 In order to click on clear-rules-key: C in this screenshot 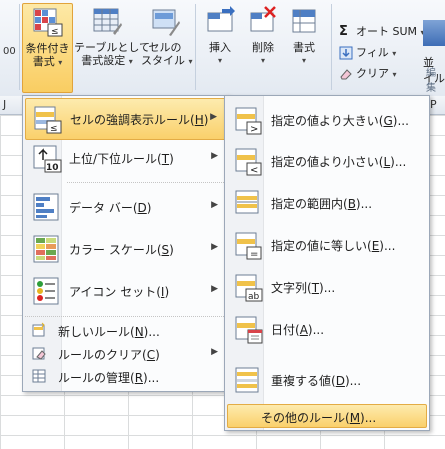, I will do `click(151, 355)`.